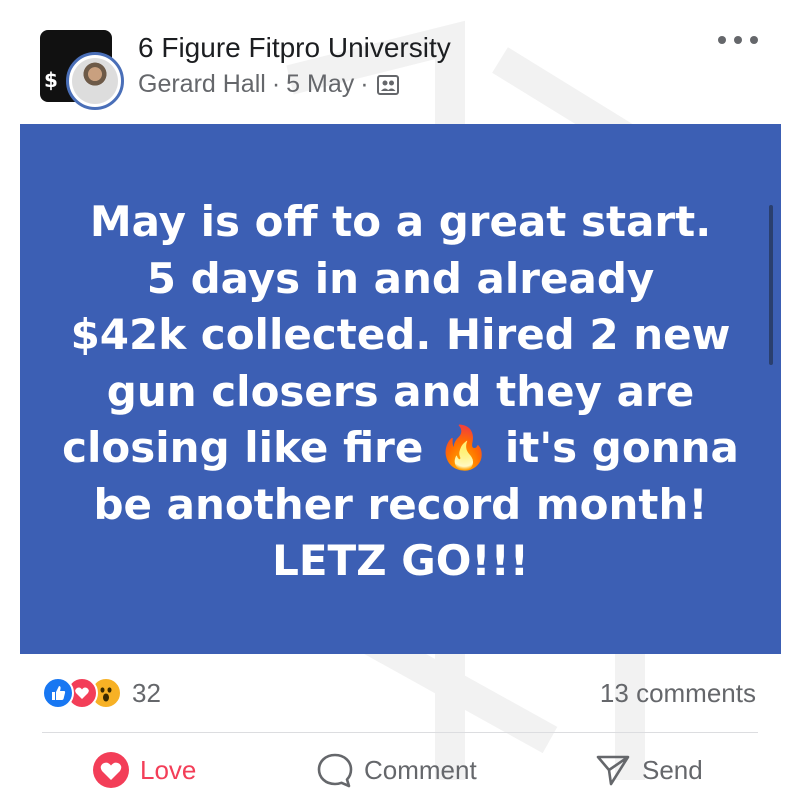 This screenshot has height=800, width=800. I want to click on action-bar: Love Comment Send, so click(400, 770).